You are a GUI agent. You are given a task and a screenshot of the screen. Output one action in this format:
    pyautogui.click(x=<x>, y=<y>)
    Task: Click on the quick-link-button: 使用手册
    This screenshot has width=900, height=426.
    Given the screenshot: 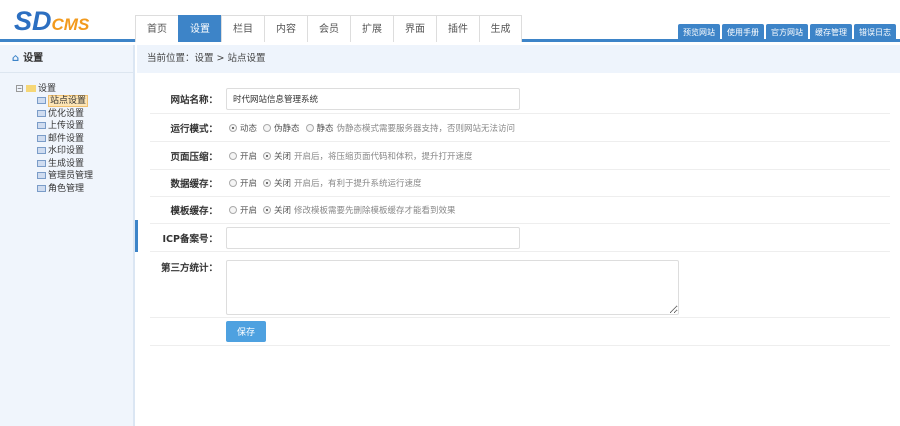 What is the action you would take?
    pyautogui.click(x=743, y=33)
    